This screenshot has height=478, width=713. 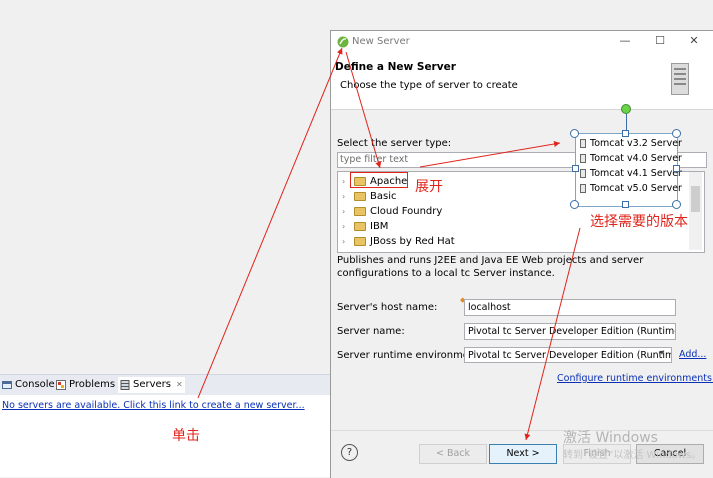 I want to click on arrow-to-popup, so click(x=490, y=154).